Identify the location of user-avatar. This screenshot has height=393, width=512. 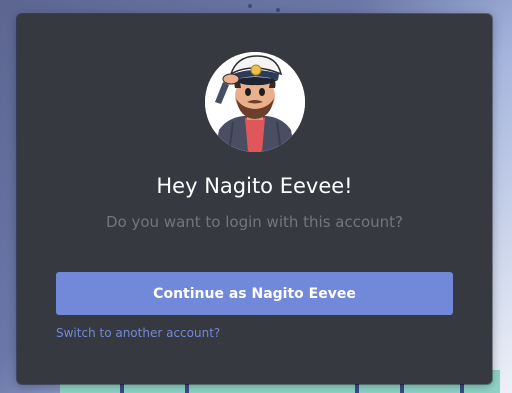
(255, 102).